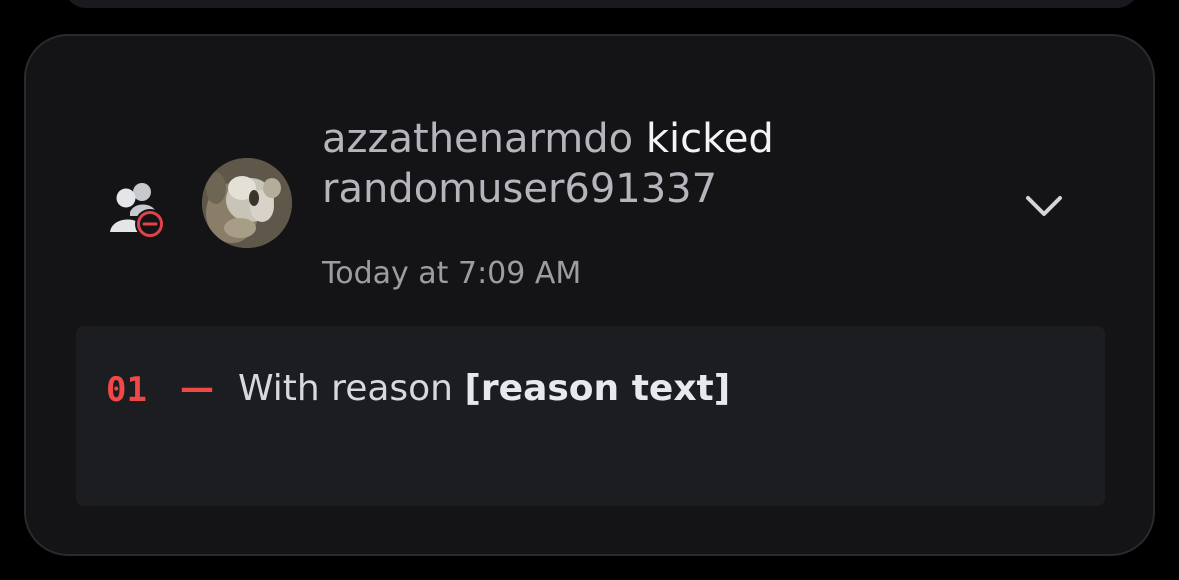 The image size is (1179, 580). What do you see at coordinates (351, 388) in the screenshot?
I see `reason-prefix: With reason` at bounding box center [351, 388].